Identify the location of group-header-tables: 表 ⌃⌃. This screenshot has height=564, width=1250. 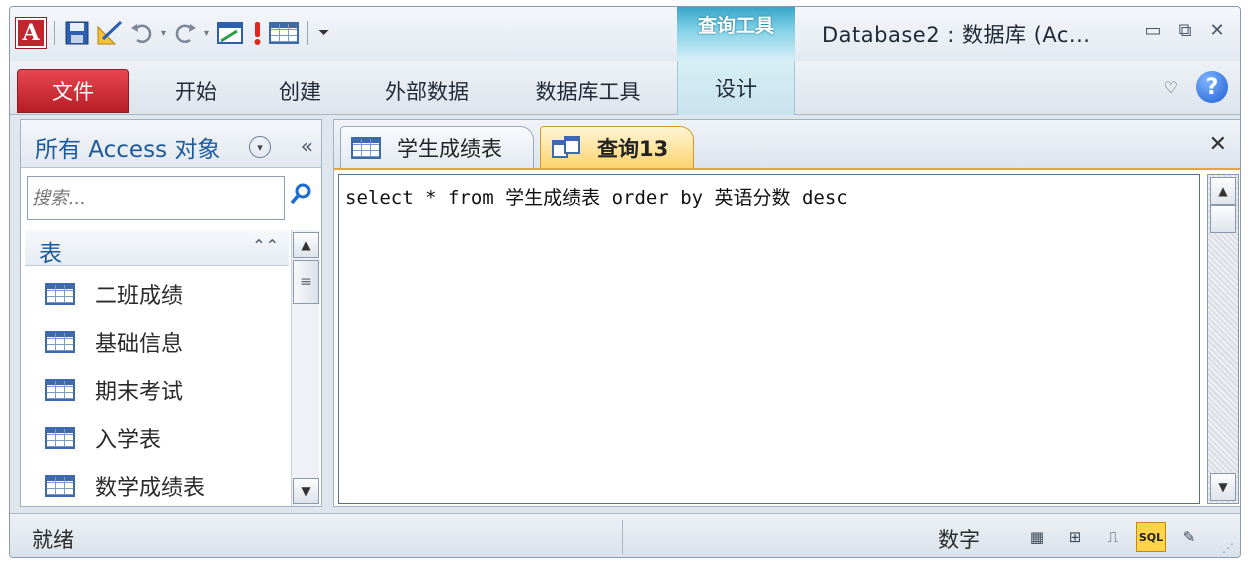
(157, 248).